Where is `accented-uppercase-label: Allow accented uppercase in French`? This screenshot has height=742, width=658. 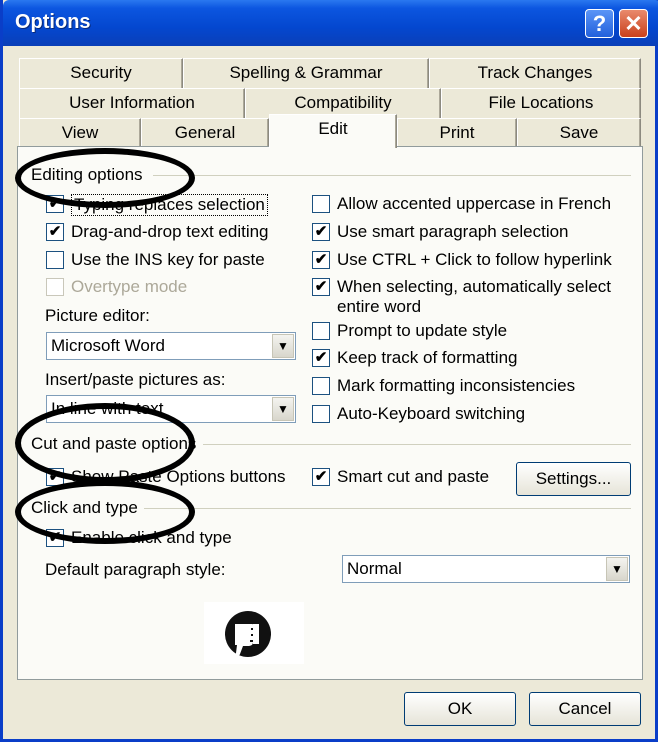
accented-uppercase-label: Allow accented uppercase in French is located at coordinates (474, 203).